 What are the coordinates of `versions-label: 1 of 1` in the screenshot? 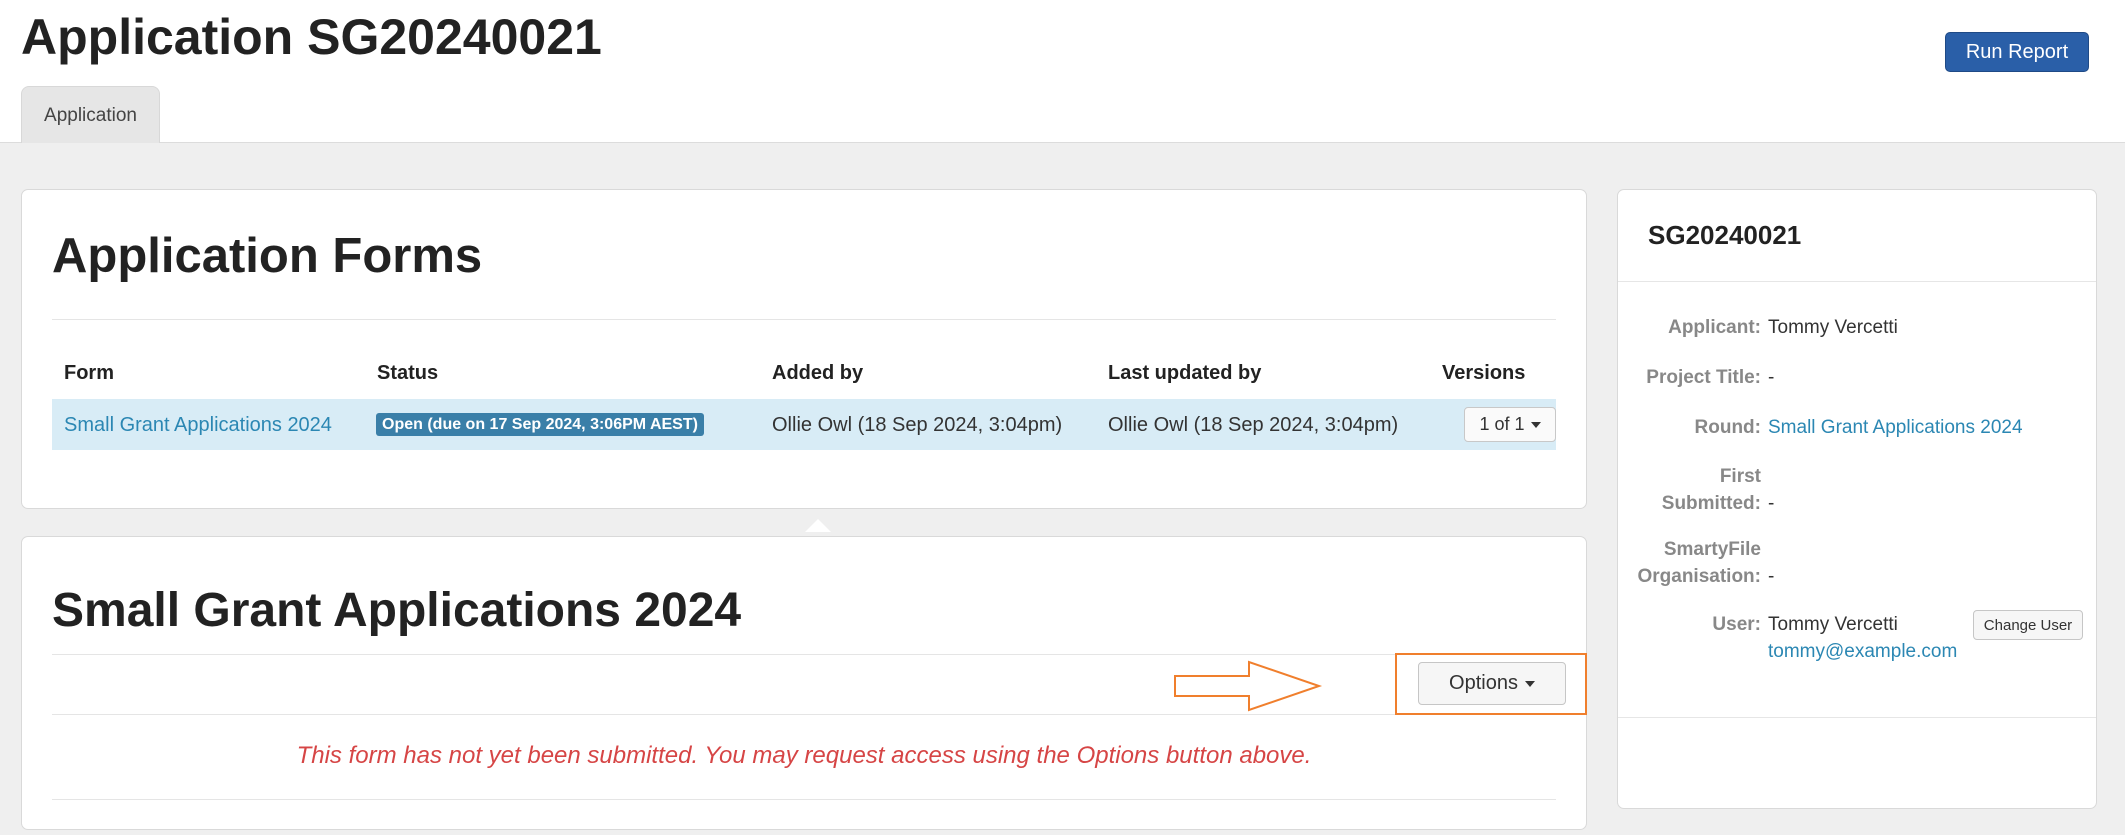 It's located at (1502, 424).